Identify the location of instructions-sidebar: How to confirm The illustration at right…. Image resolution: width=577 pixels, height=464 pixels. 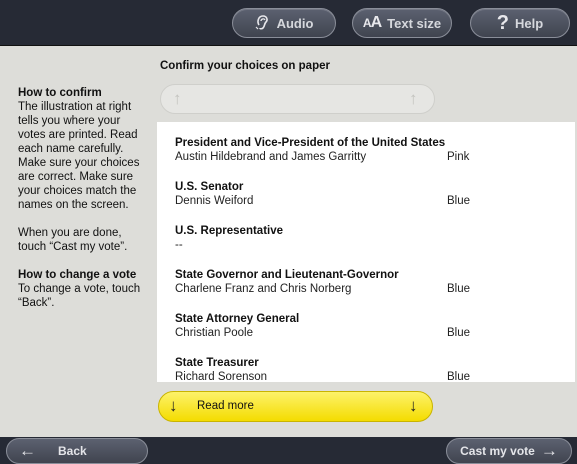
(84, 205).